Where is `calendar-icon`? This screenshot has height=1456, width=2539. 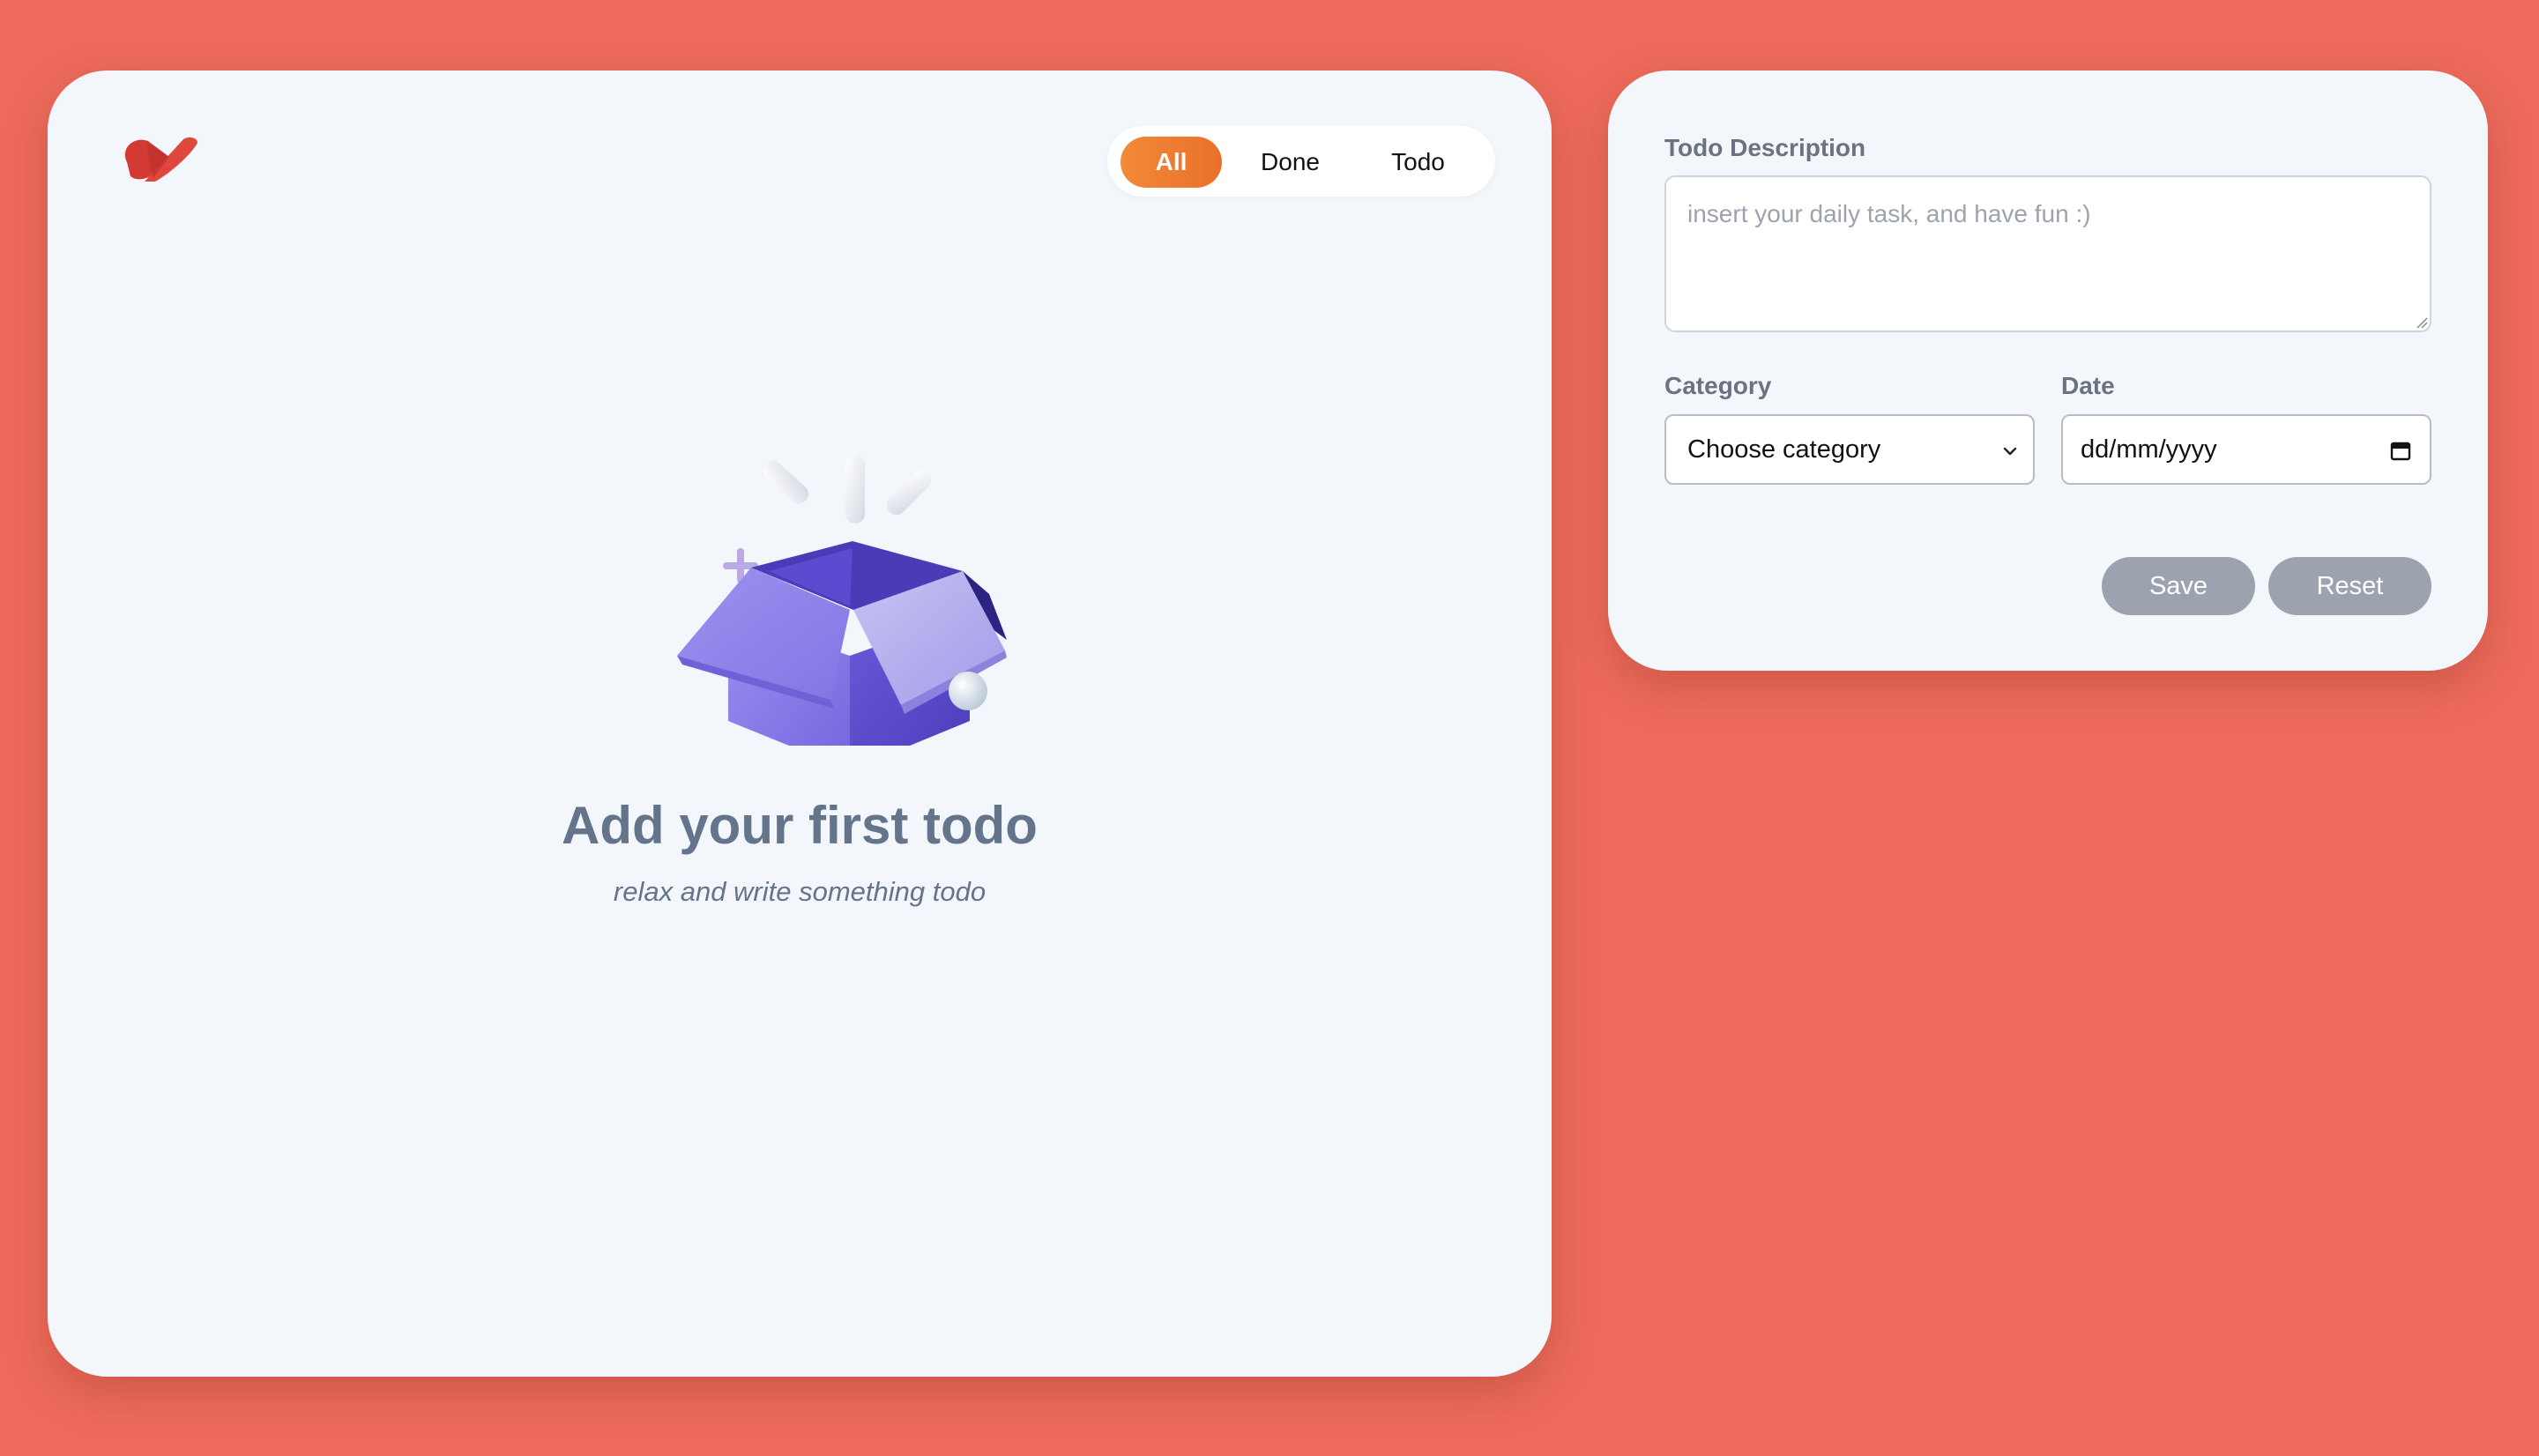 calendar-icon is located at coordinates (2400, 450).